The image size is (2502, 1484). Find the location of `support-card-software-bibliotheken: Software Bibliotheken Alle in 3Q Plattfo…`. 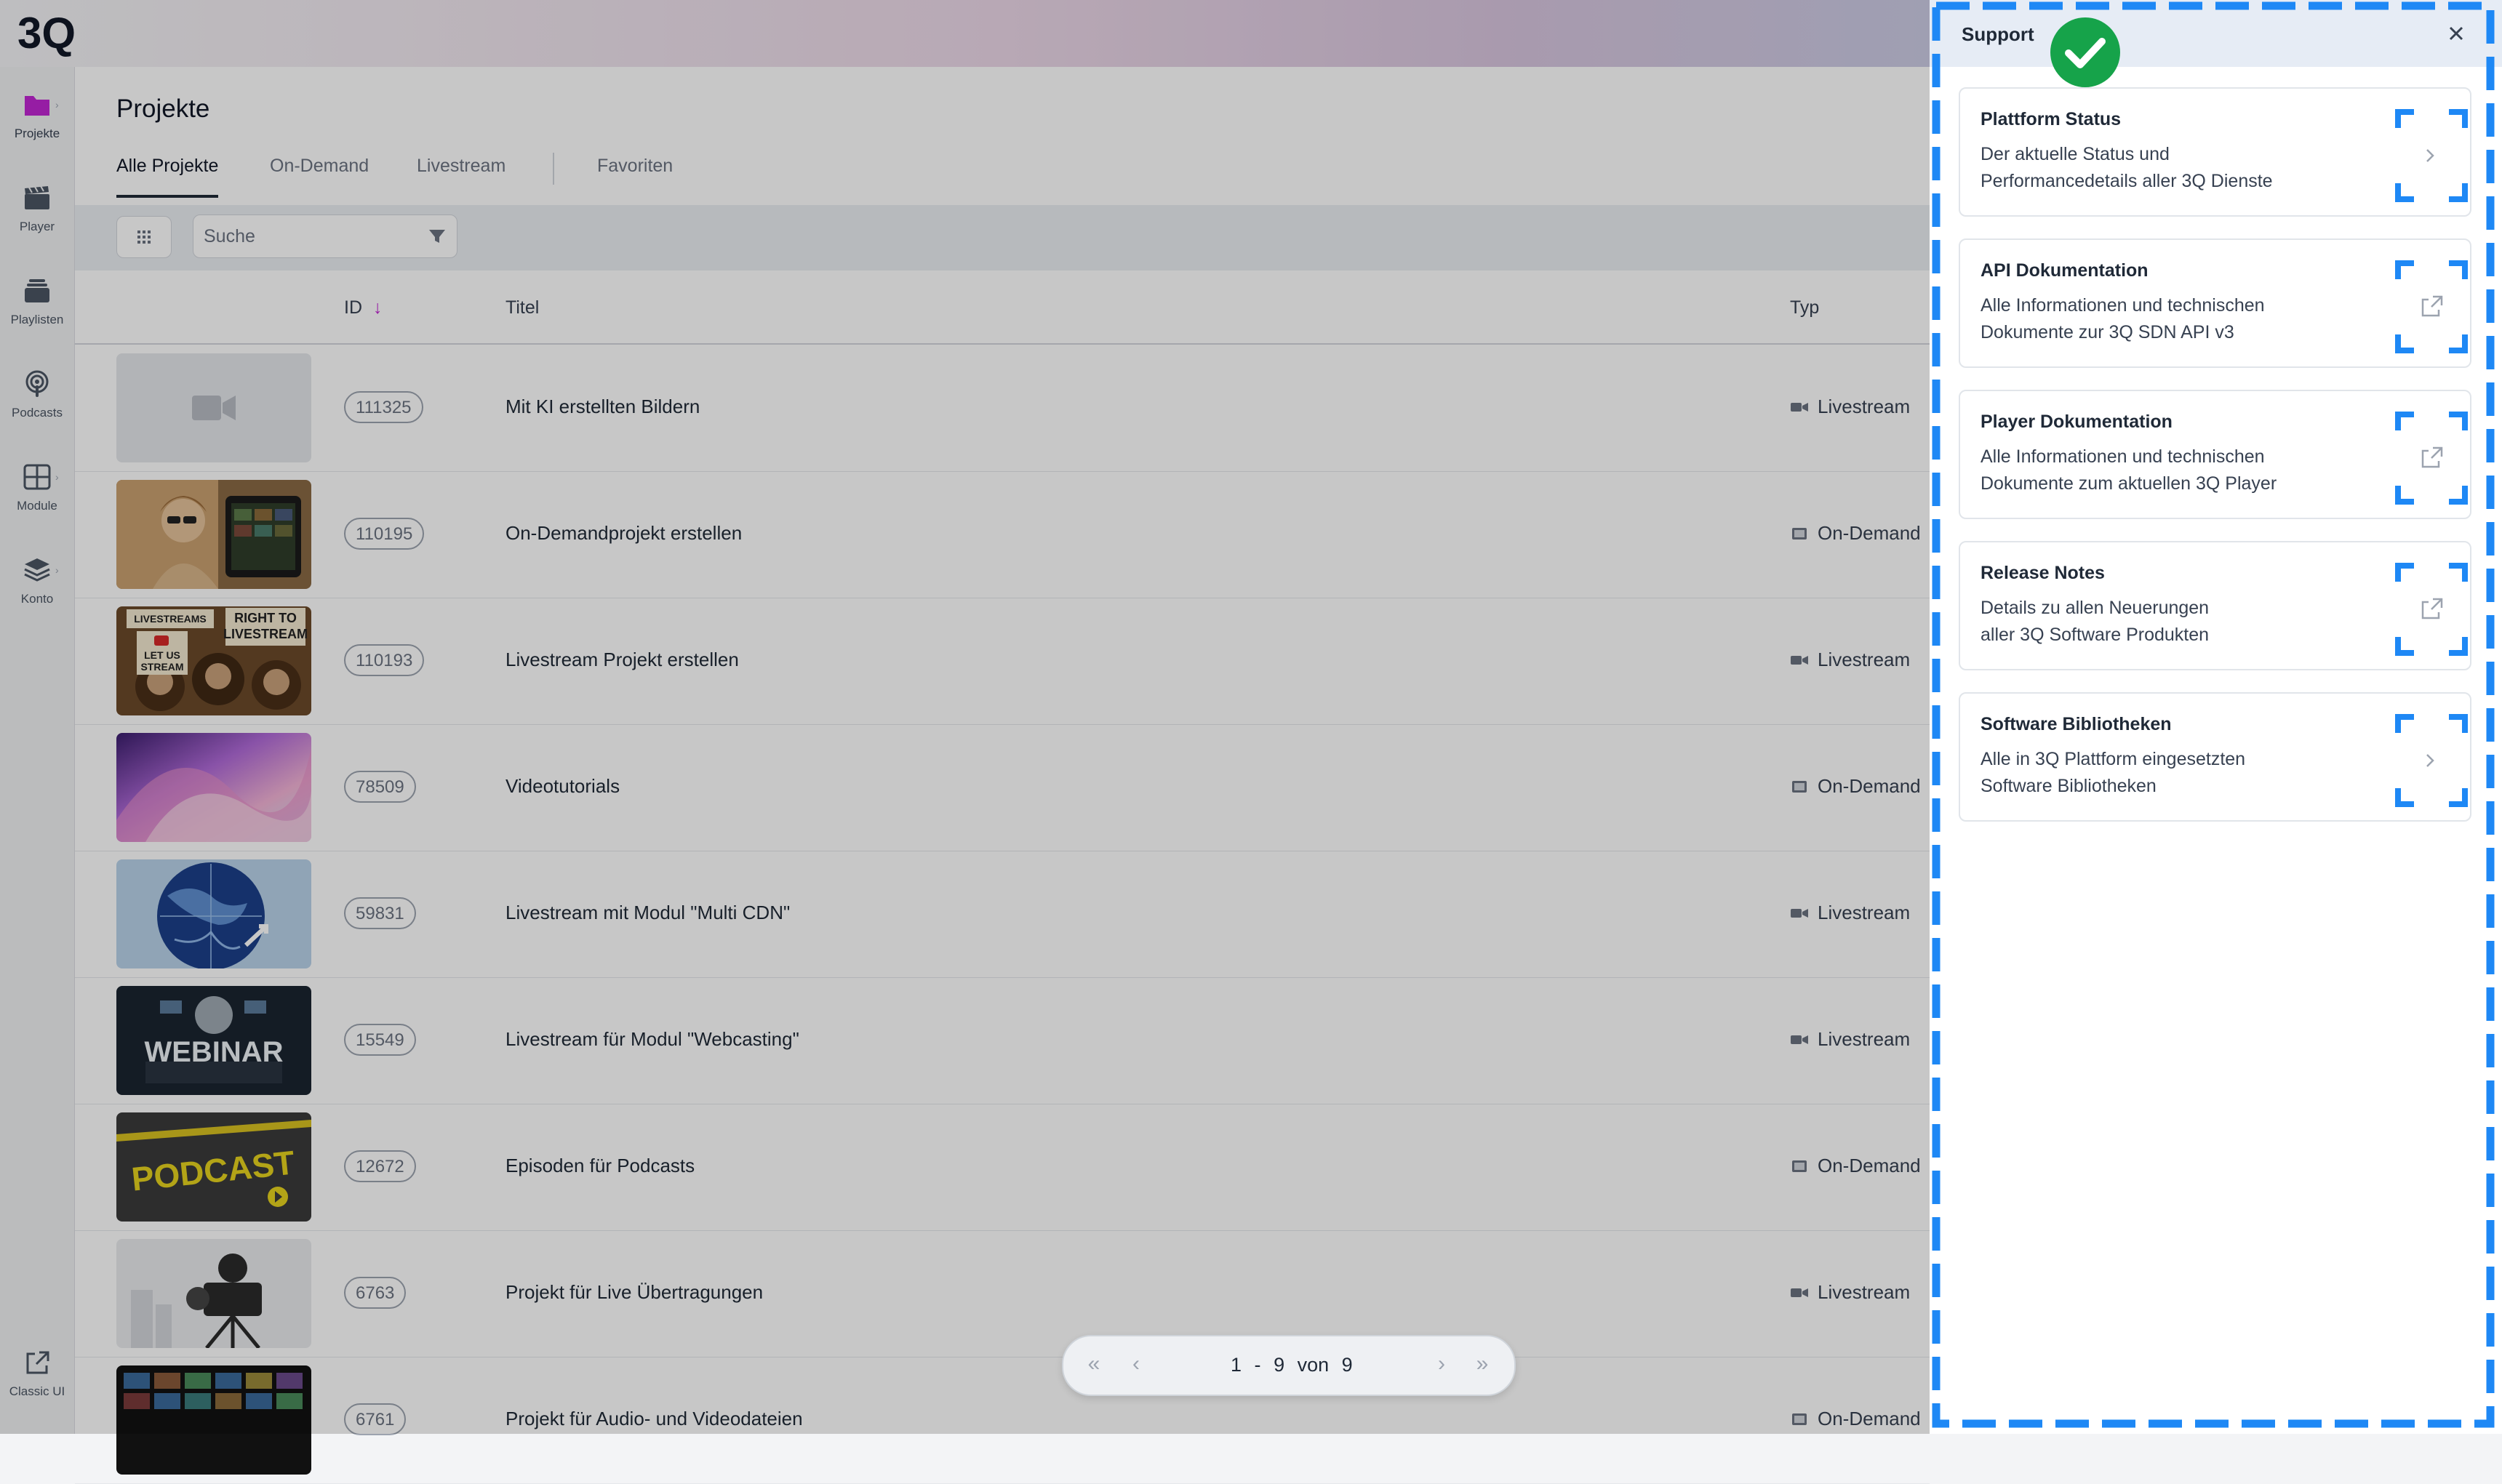

support-card-software-bibliotheken: Software Bibliotheken Alle in 3Q Plattfo… is located at coordinates (2215, 757).